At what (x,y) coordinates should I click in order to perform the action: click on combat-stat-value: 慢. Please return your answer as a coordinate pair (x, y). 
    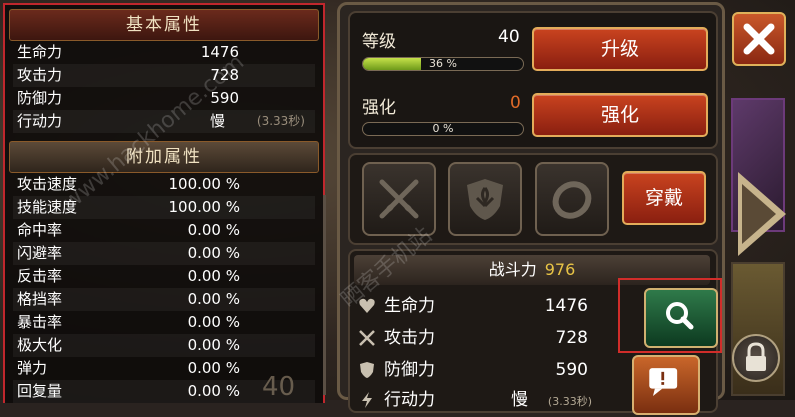
    Looking at the image, I should click on (519, 400).